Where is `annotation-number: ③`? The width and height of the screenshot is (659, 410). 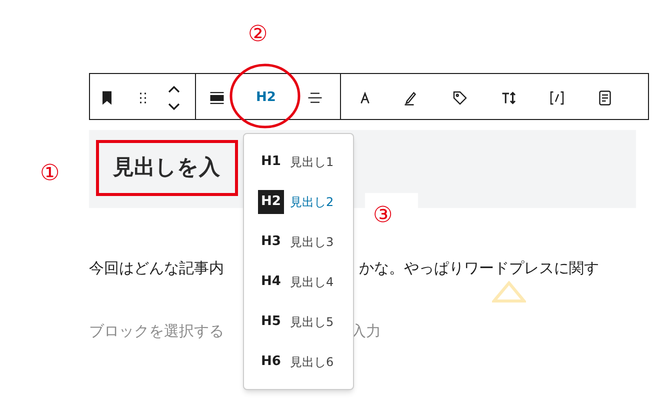 annotation-number: ③ is located at coordinates (383, 216).